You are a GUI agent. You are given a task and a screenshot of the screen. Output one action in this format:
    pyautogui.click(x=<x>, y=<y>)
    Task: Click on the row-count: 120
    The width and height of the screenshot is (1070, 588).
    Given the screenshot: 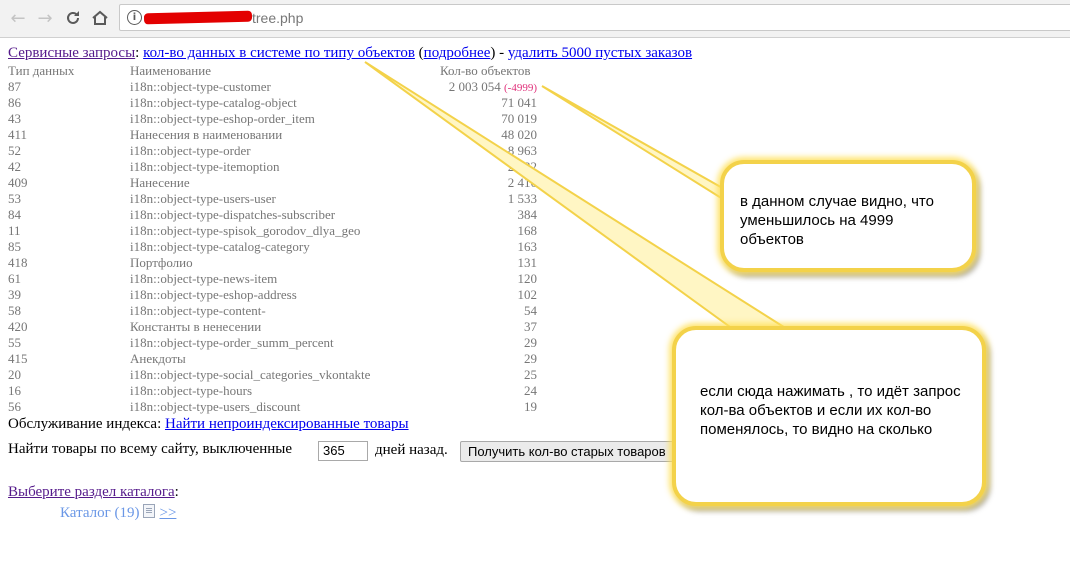 What is the action you would take?
    pyautogui.click(x=527, y=278)
    